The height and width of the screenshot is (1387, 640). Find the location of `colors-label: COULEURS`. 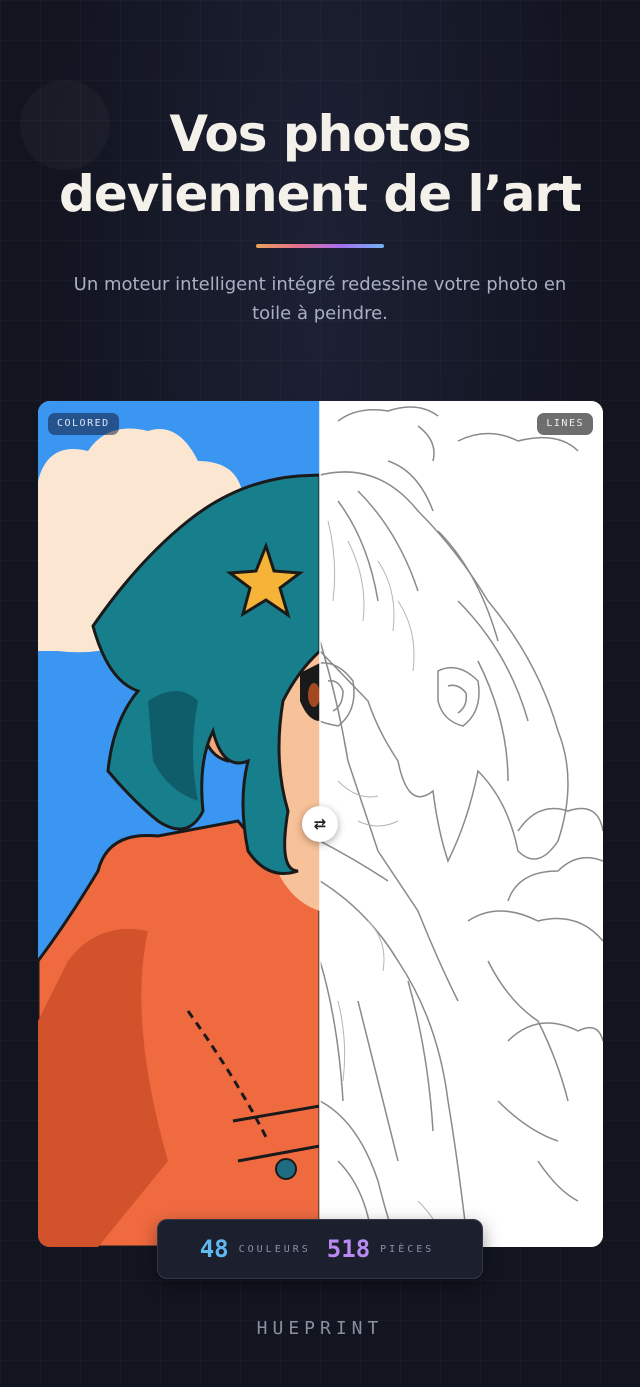

colors-label: COULEURS is located at coordinates (274, 1249).